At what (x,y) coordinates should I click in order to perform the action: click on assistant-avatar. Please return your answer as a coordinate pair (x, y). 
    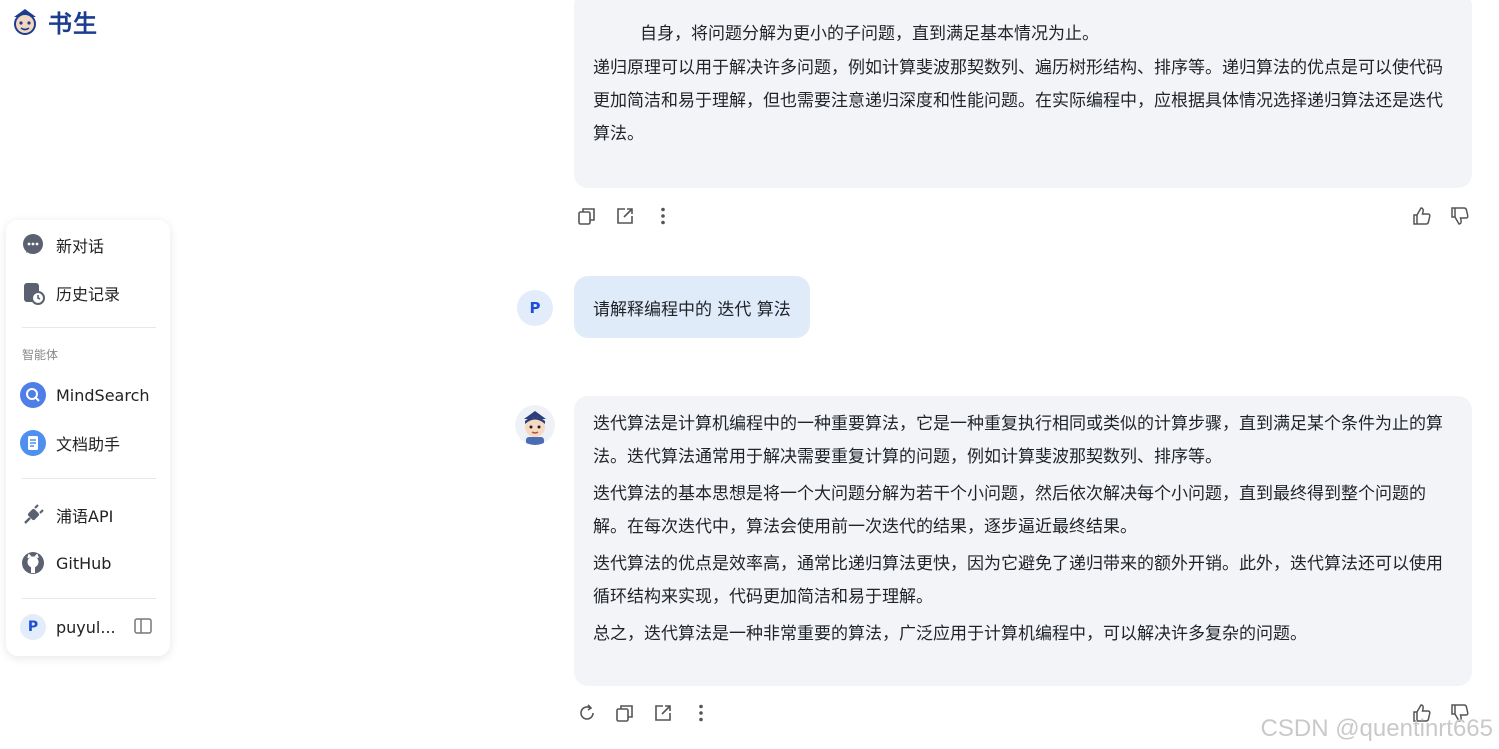
    Looking at the image, I should click on (535, 425).